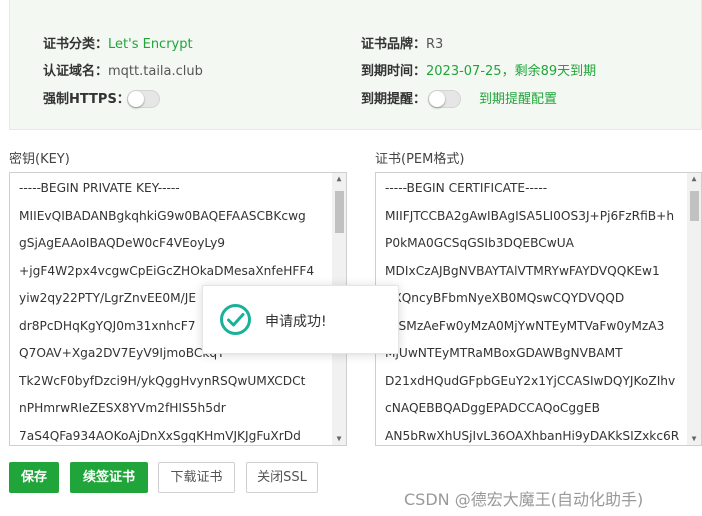 The width and height of the screenshot is (702, 516). What do you see at coordinates (122, 243) in the screenshot?
I see `text-line: gSjAgEAAoIBAQDeW0cF4VEoyLy9` at bounding box center [122, 243].